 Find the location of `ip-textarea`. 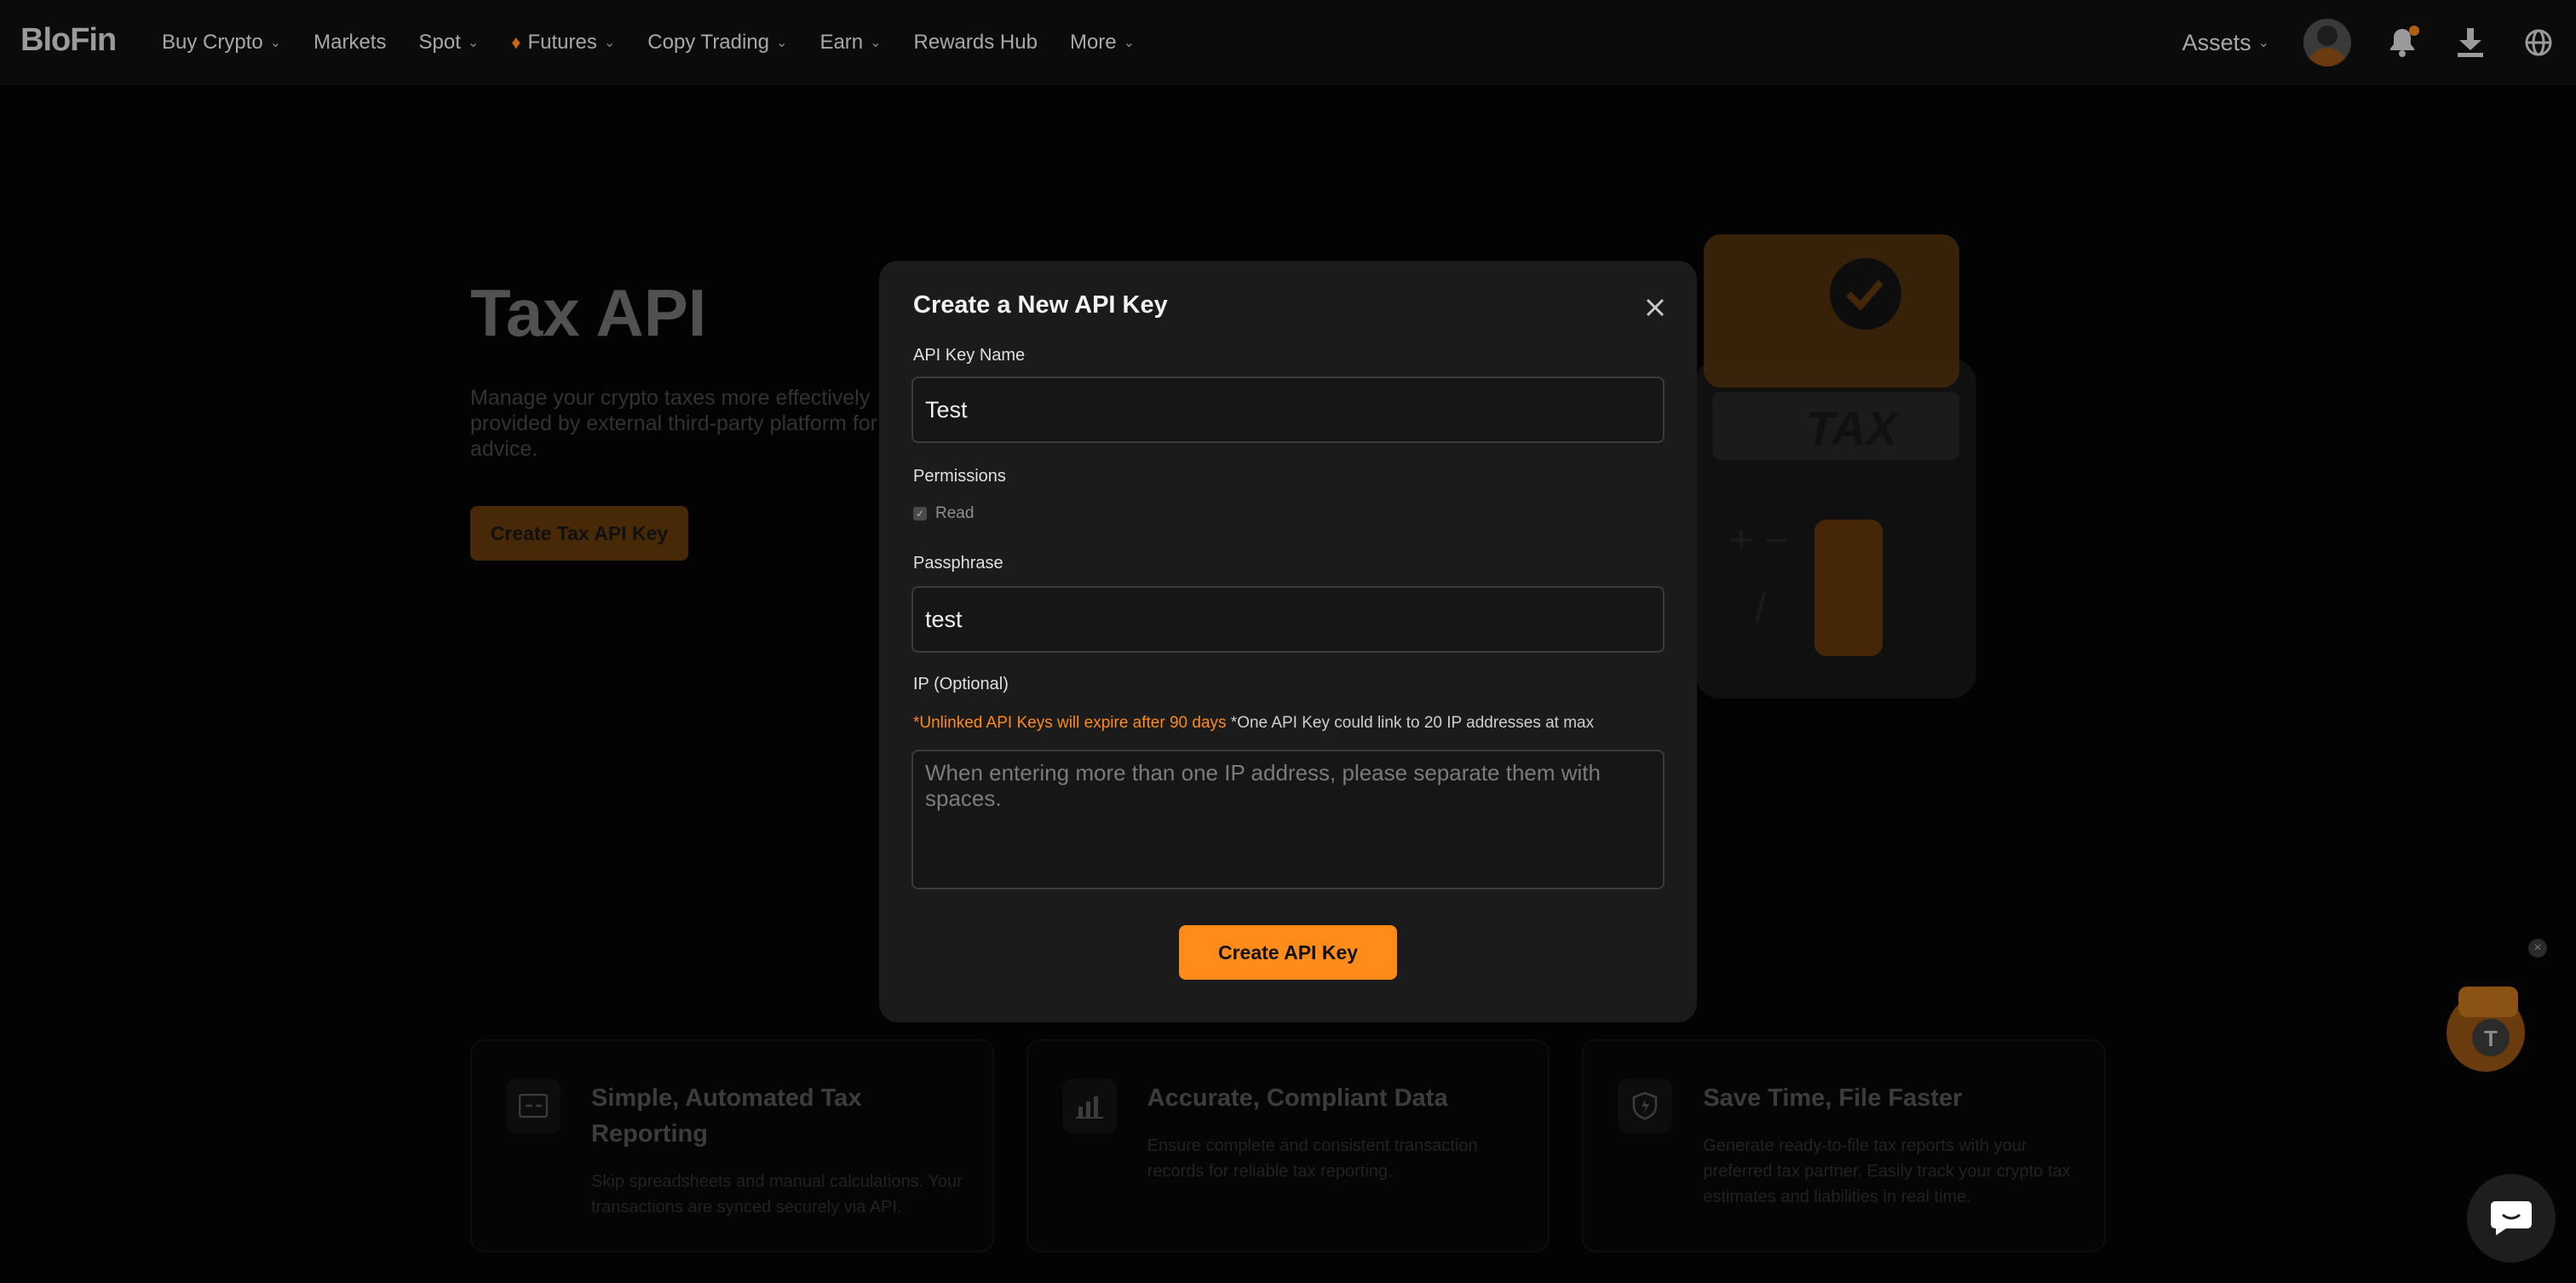

ip-textarea is located at coordinates (1288, 819).